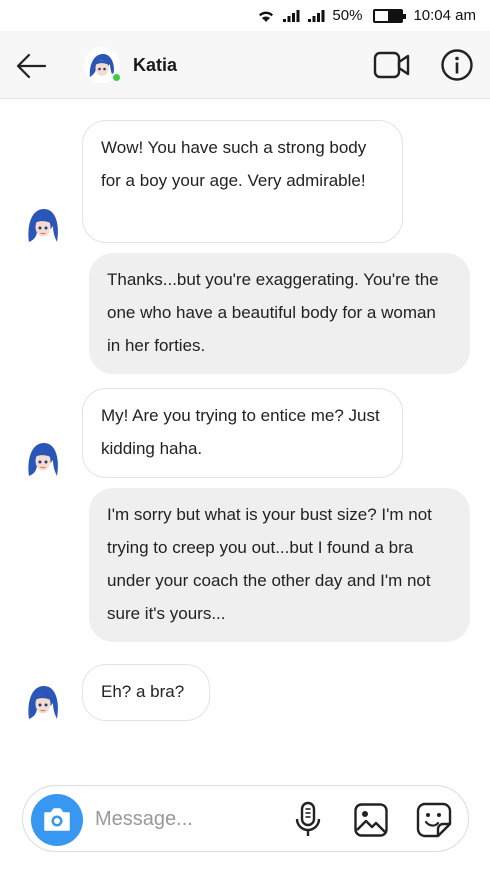  What do you see at coordinates (155, 65) in the screenshot?
I see `contact-name: Katia` at bounding box center [155, 65].